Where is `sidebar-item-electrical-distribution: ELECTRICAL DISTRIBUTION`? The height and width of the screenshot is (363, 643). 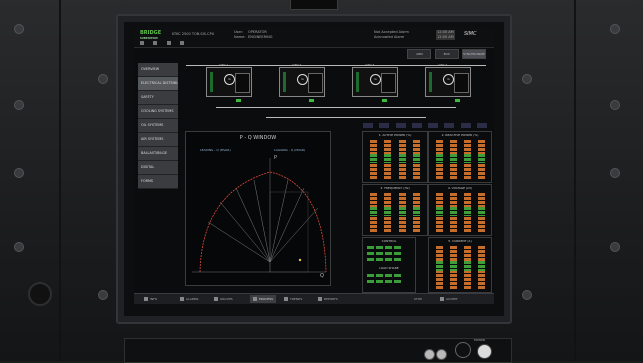 sidebar-item-electrical-distribution: ELECTRICAL DISTRIBUTION is located at coordinates (158, 84).